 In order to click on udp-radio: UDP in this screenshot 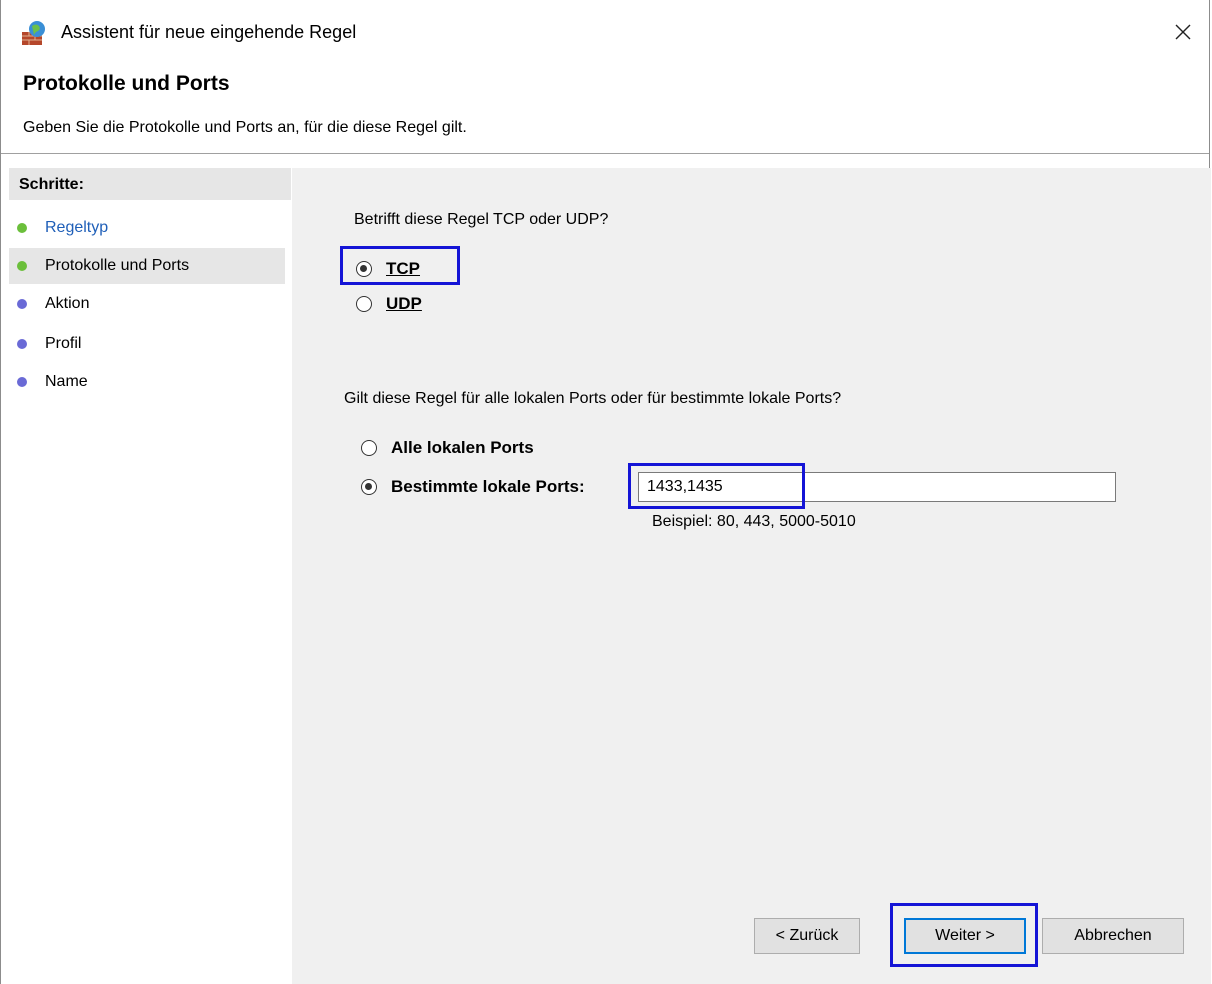, I will do `click(389, 304)`.